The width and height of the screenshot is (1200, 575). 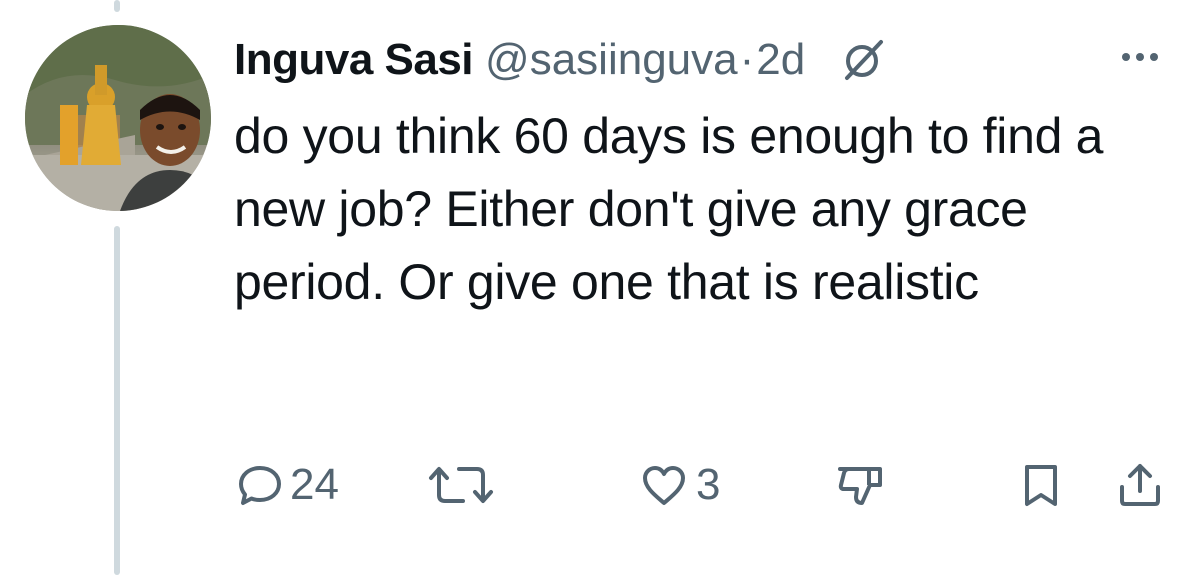 I want to click on avatar, so click(x=118, y=118).